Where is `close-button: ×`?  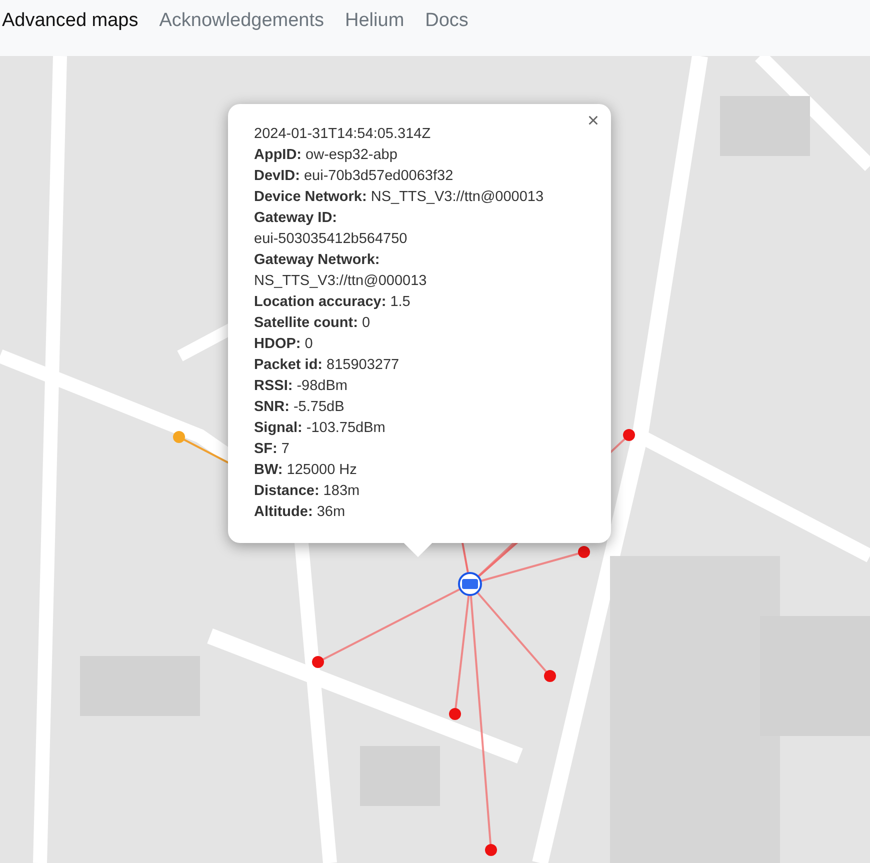
close-button: × is located at coordinates (593, 121).